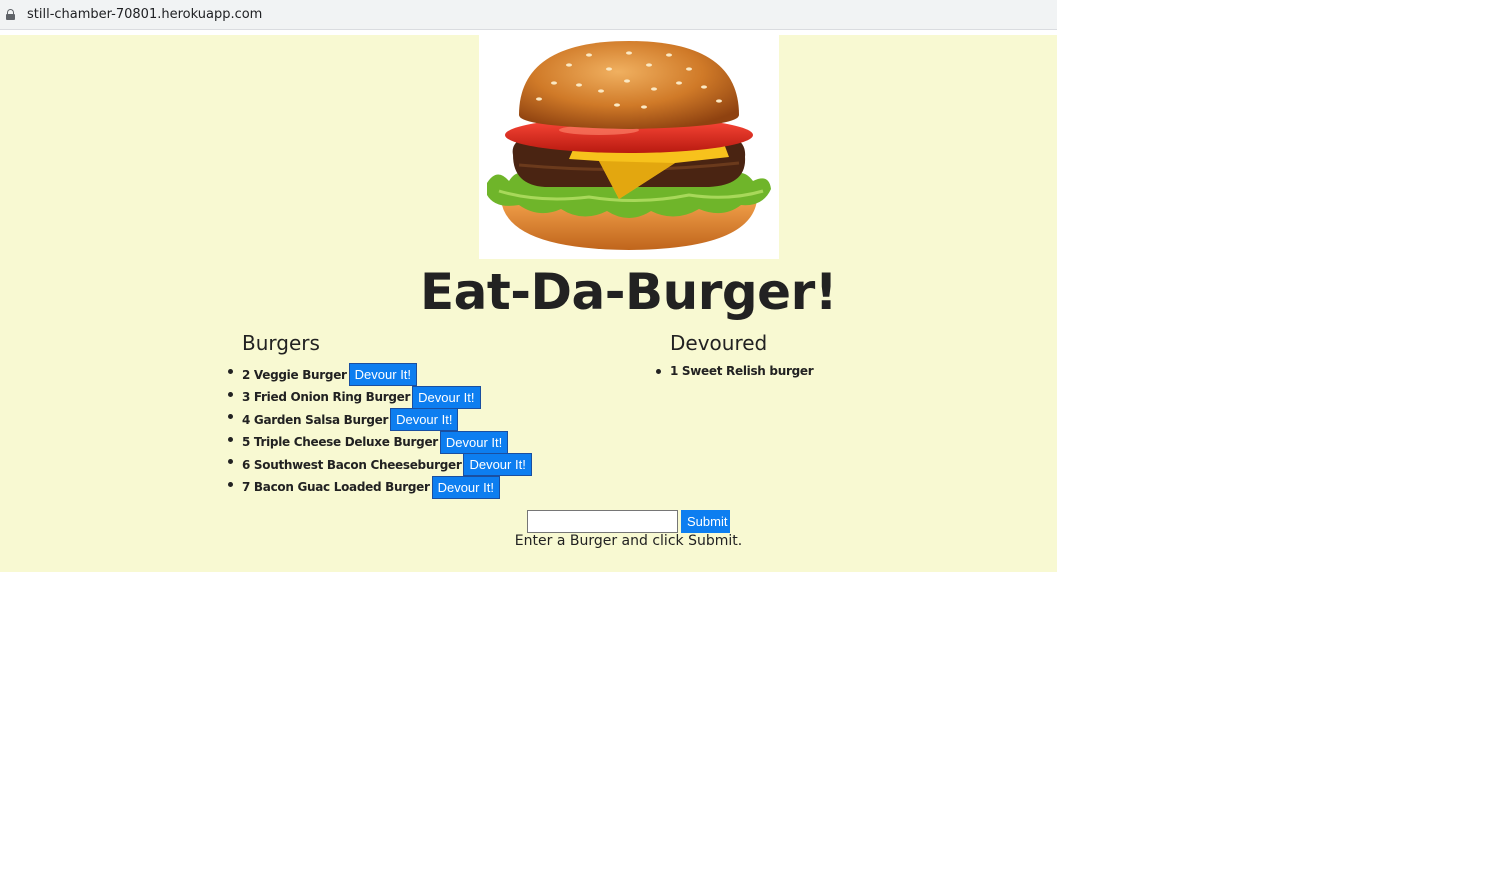  I want to click on burger-name: 3 Fried Onion Ring Burger, so click(326, 397).